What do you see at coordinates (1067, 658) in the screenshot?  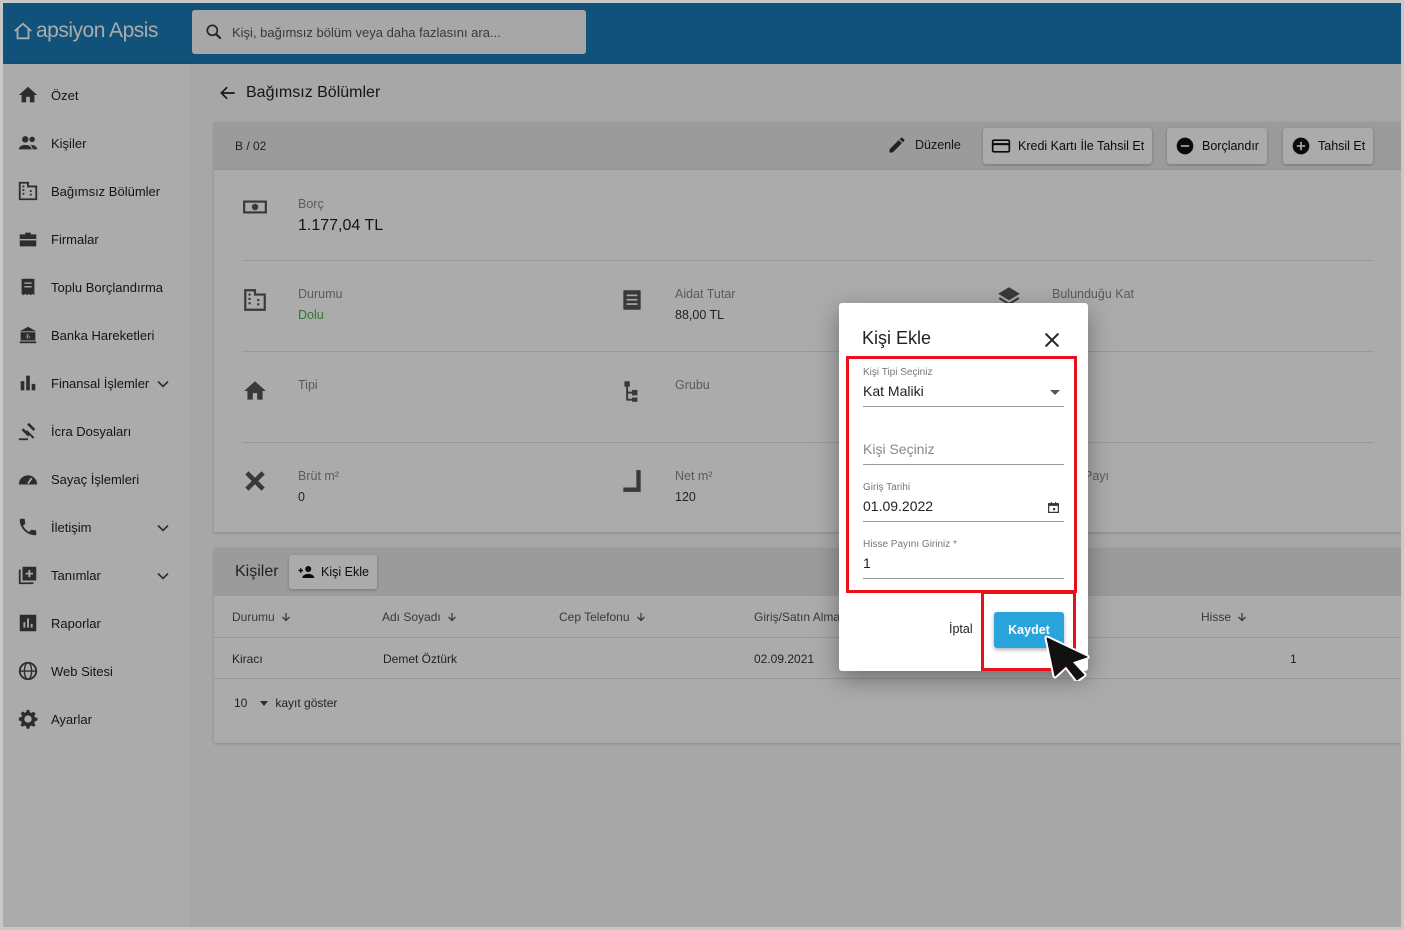 I see `mouse-cursor-icon` at bounding box center [1067, 658].